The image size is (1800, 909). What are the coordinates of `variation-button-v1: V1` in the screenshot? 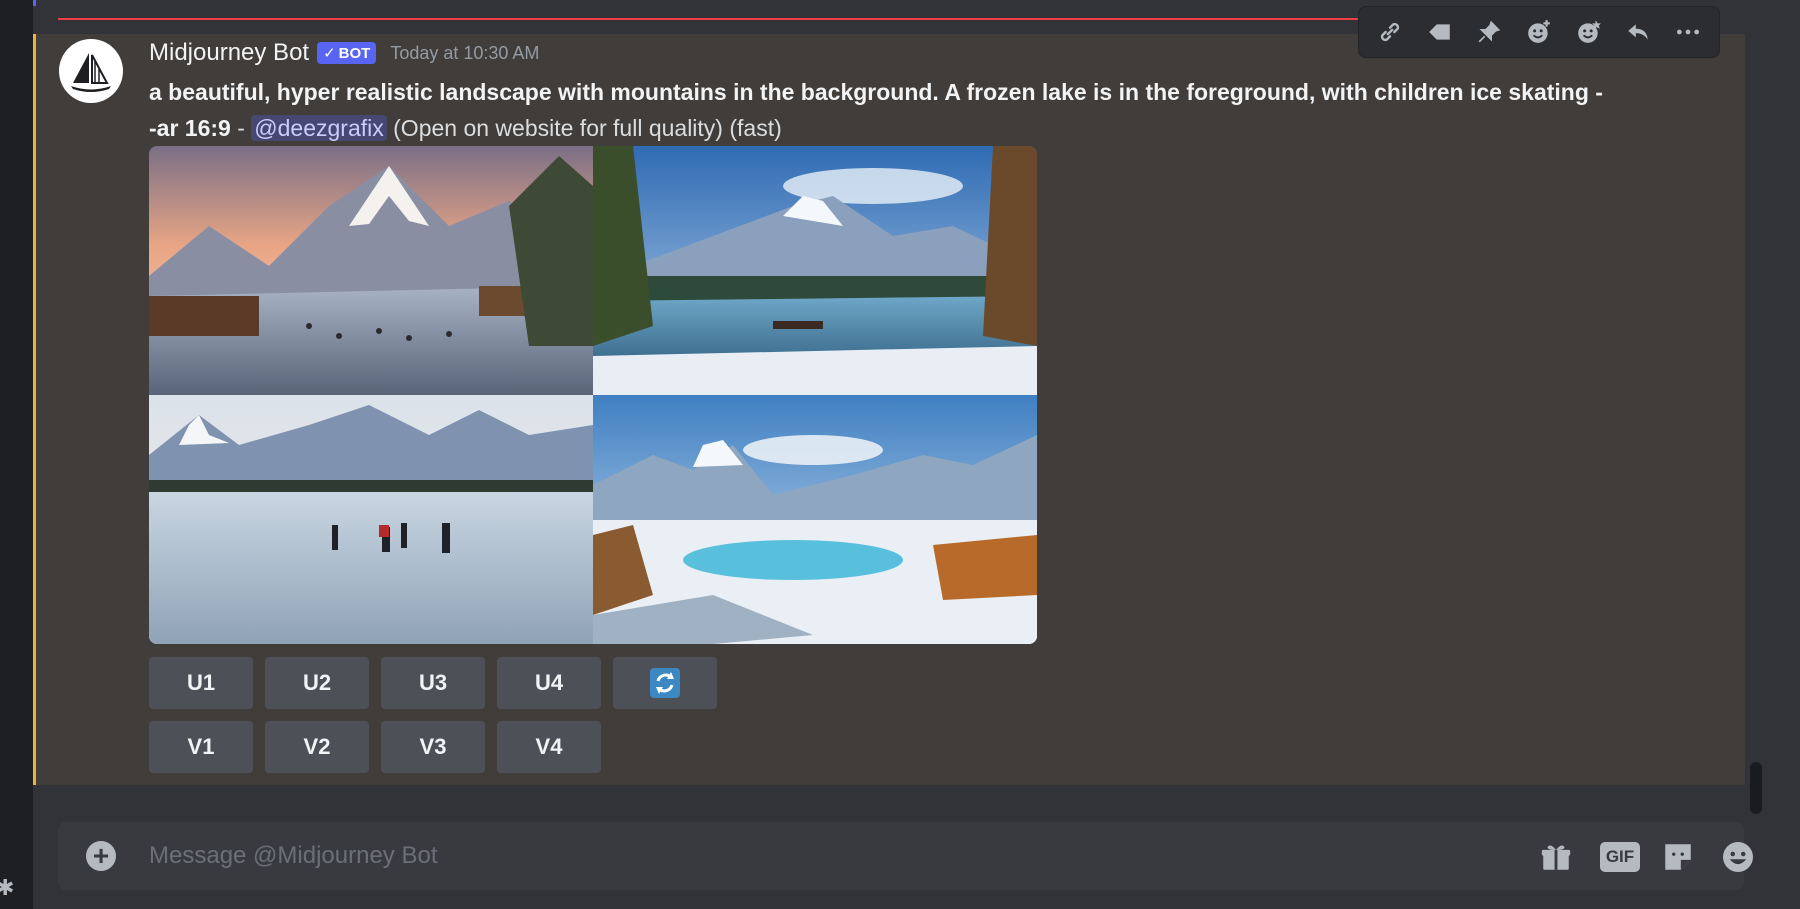 It's located at (201, 747).